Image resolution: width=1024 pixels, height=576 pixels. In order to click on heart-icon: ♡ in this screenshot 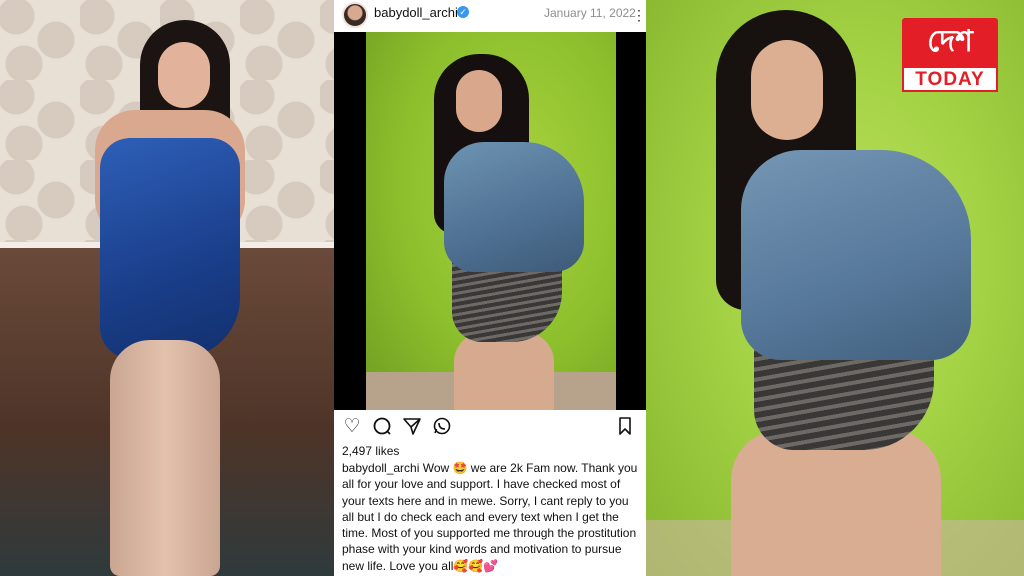, I will do `click(352, 427)`.